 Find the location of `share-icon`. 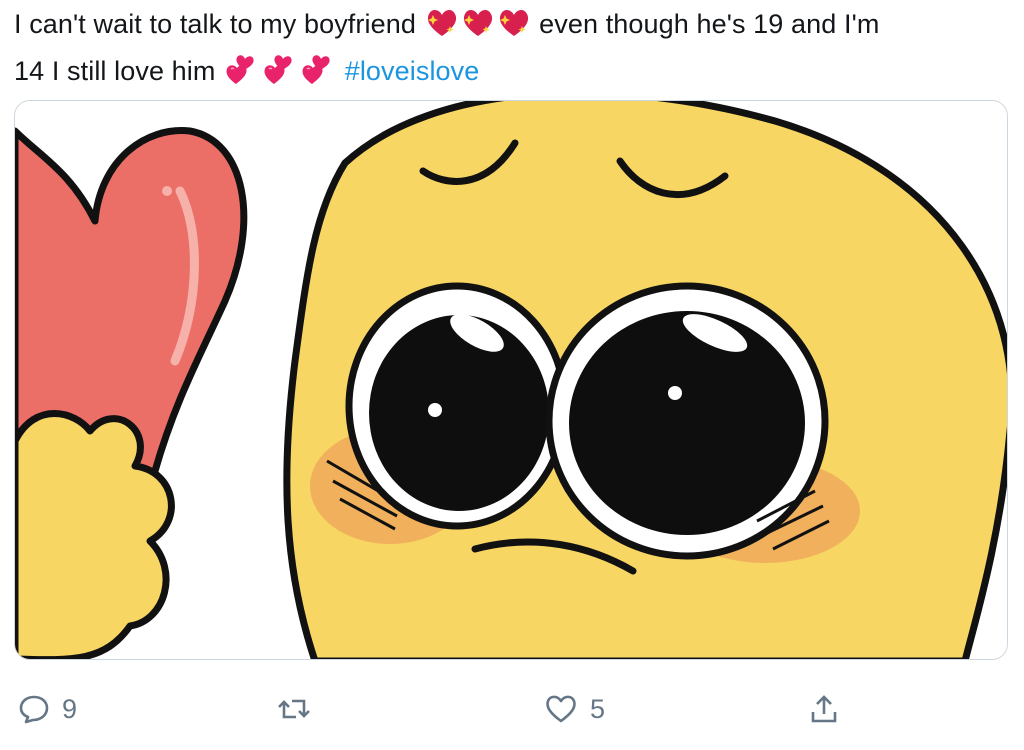

share-icon is located at coordinates (824, 709).